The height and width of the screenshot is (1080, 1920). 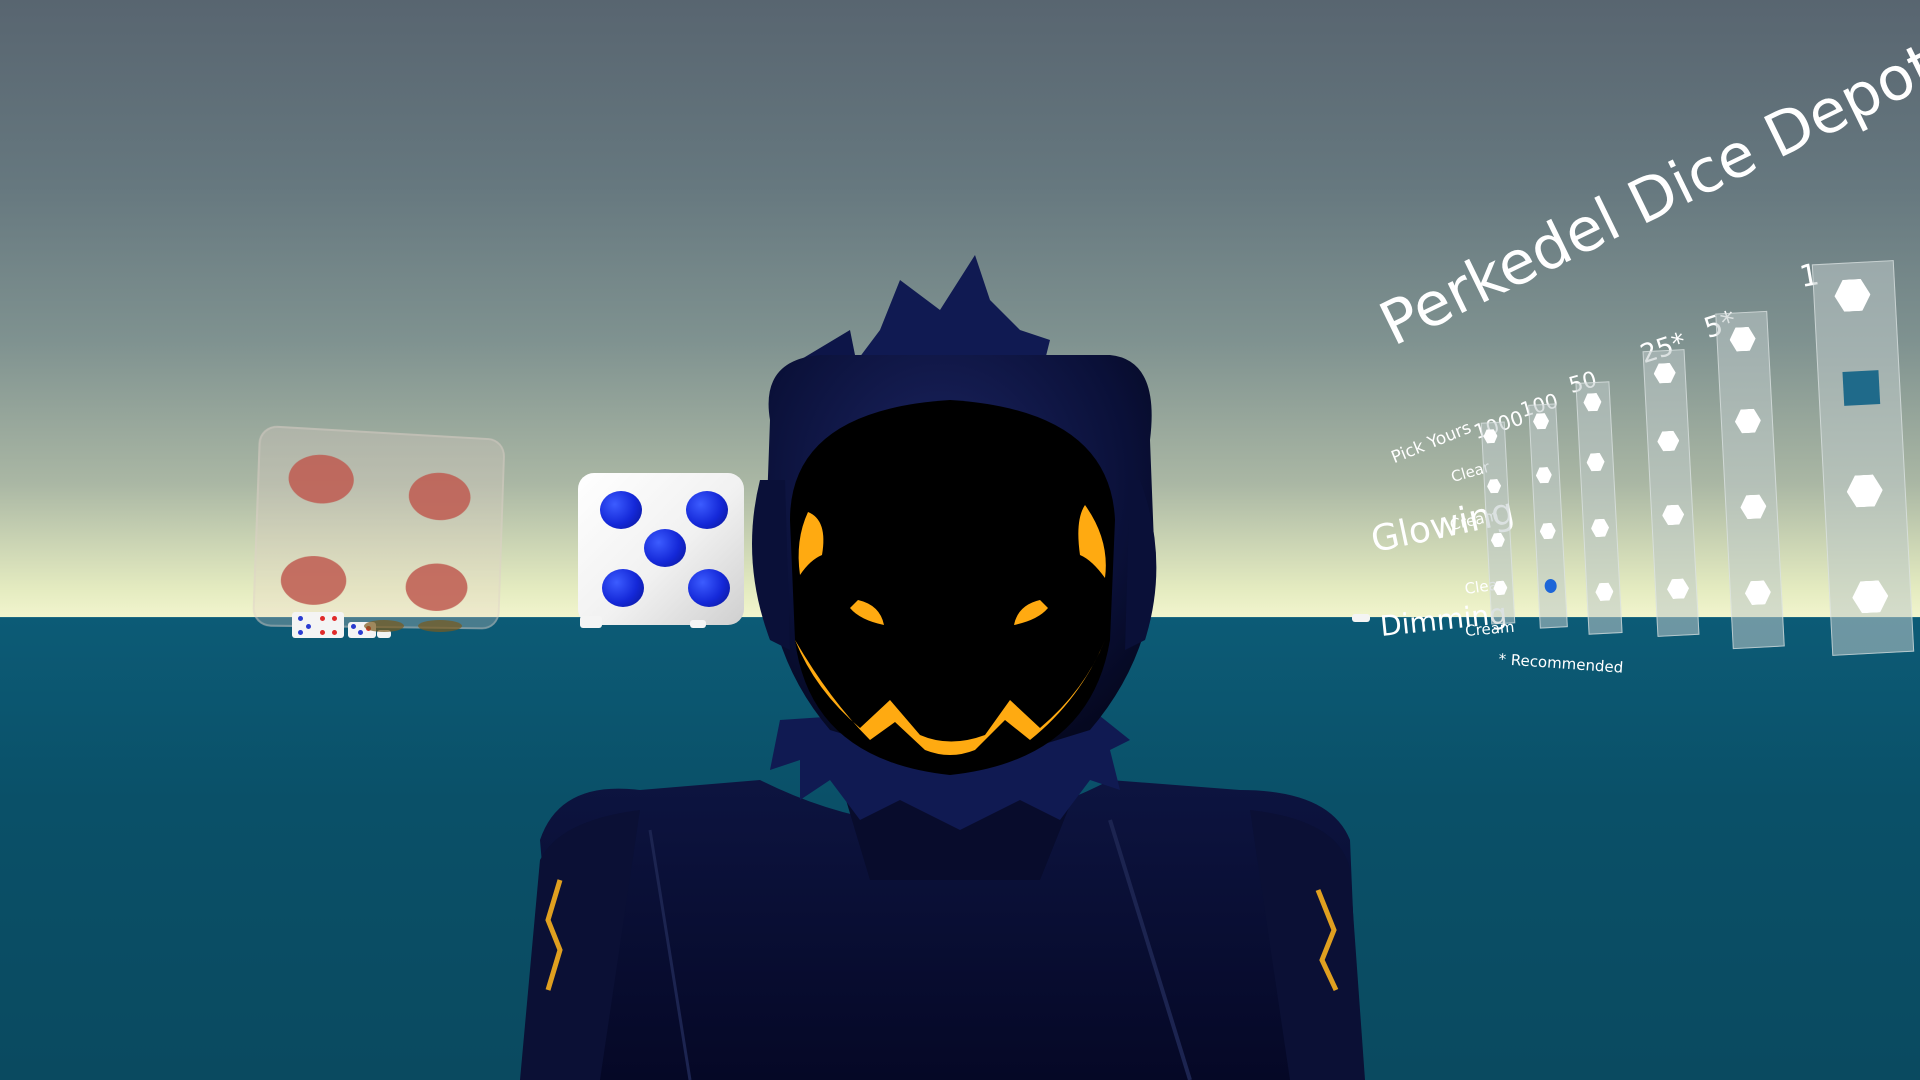 What do you see at coordinates (952, 587) in the screenshot?
I see `avatar-visor` at bounding box center [952, 587].